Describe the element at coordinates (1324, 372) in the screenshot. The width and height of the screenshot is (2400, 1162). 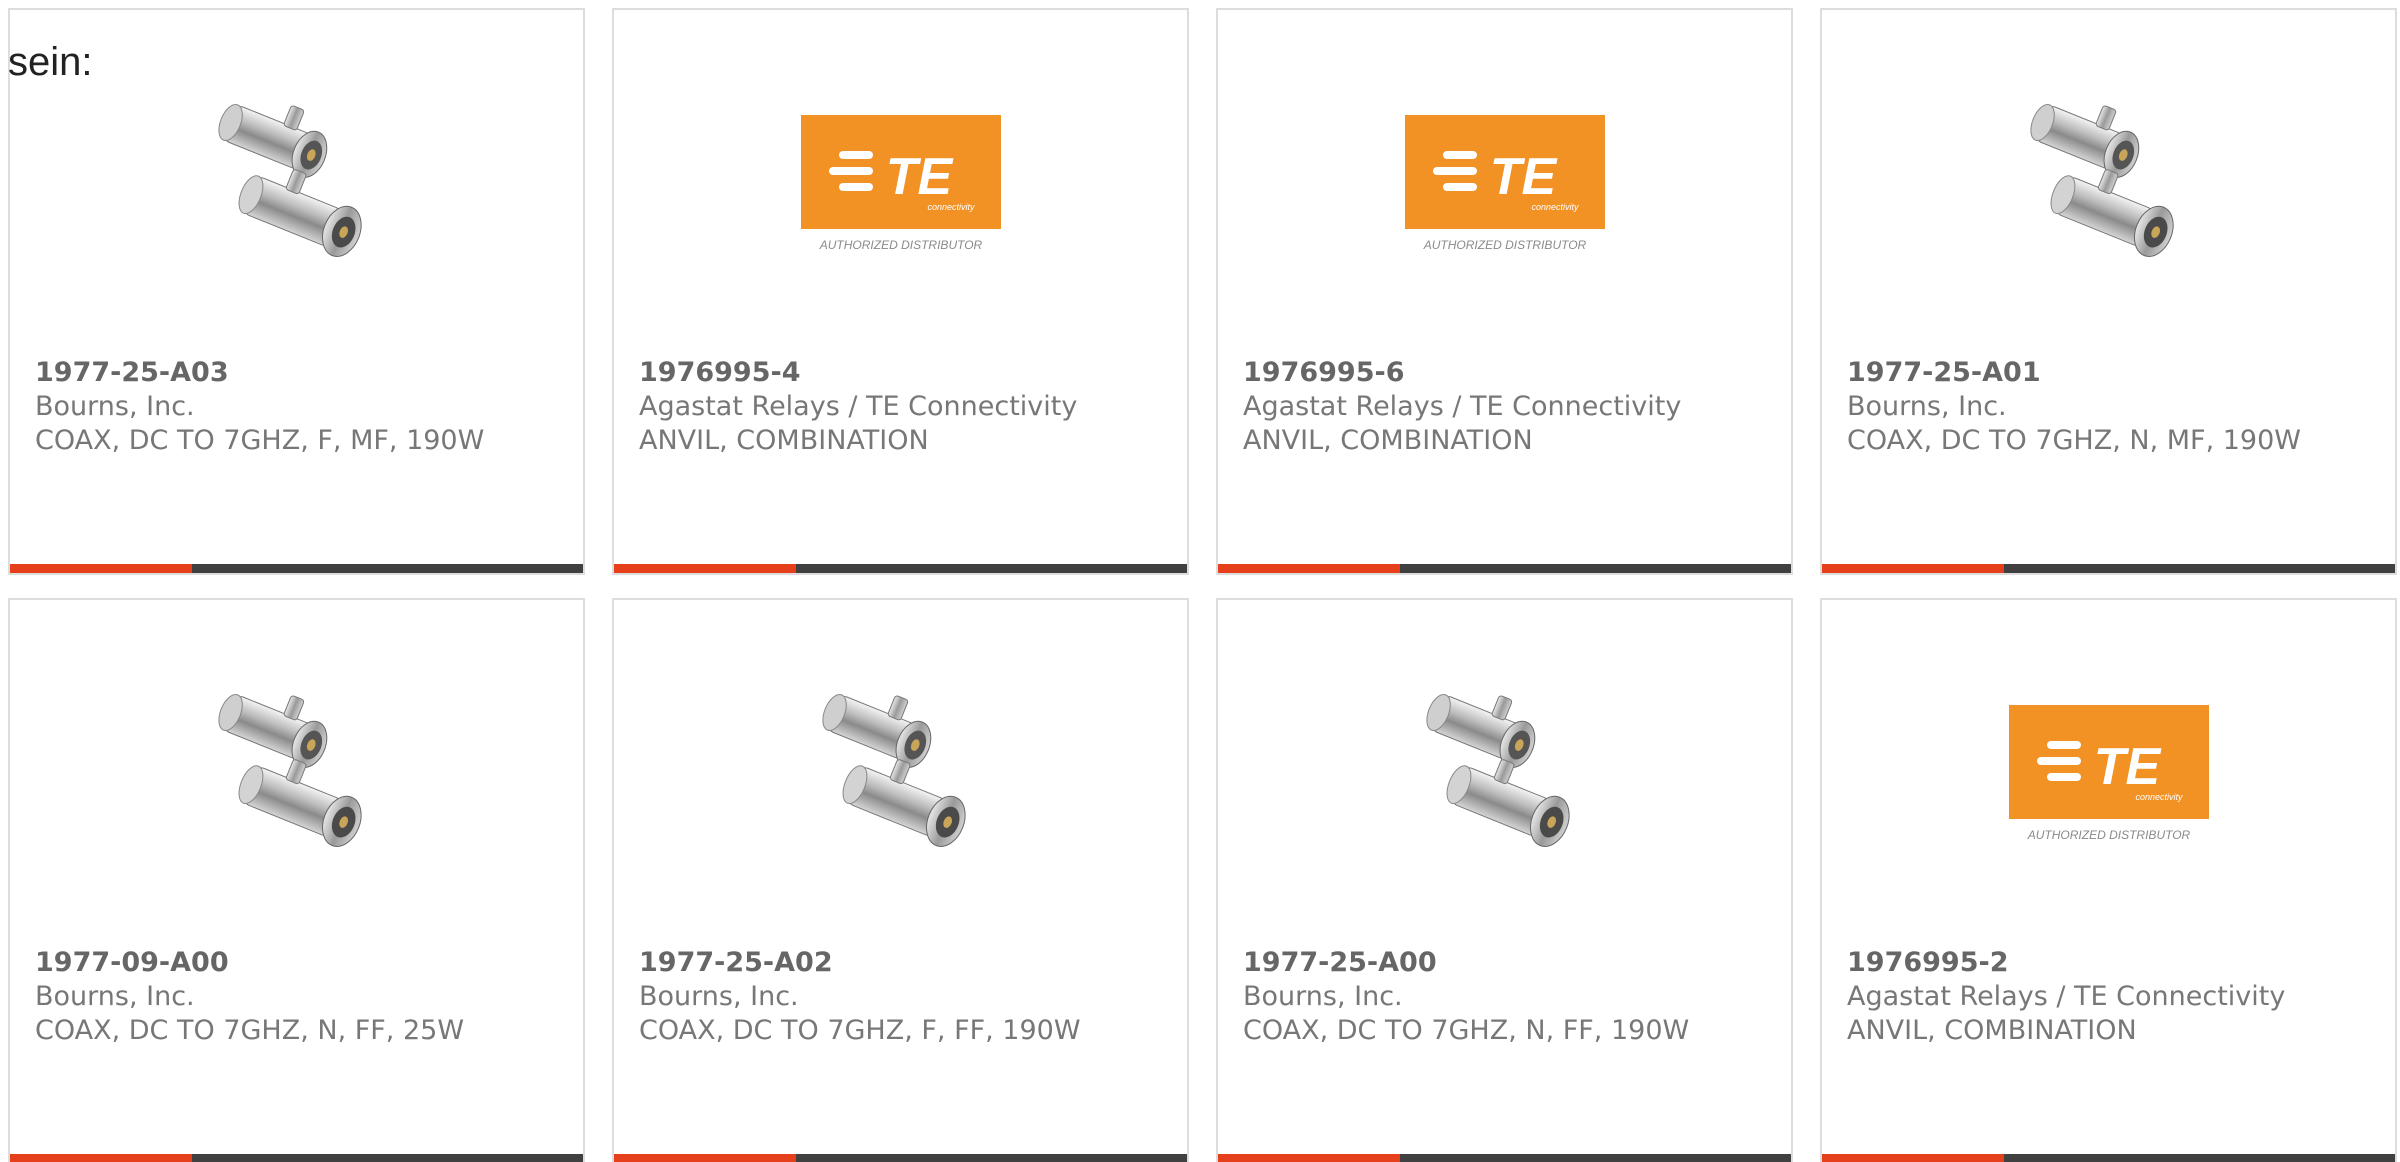
I see `part-number: 1976995-6` at that location.